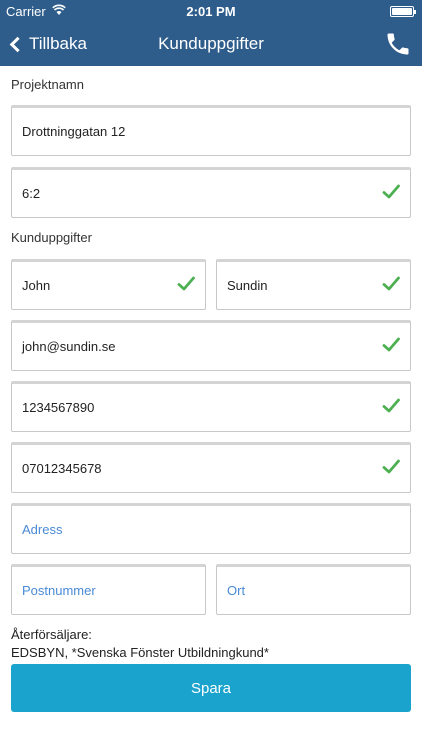 This screenshot has width=422, height=750. What do you see at coordinates (236, 590) in the screenshot?
I see `city-placeholder: Ort` at bounding box center [236, 590].